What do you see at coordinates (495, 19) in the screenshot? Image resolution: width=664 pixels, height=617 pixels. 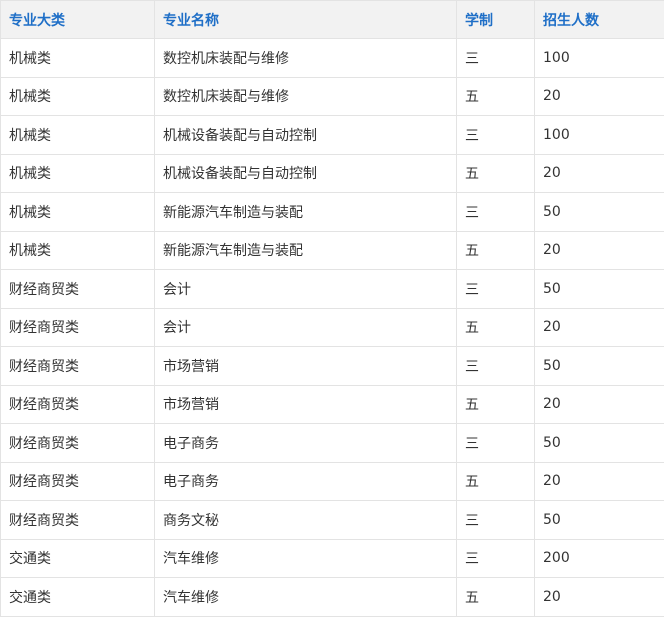 I see `header-duration: 学制` at bounding box center [495, 19].